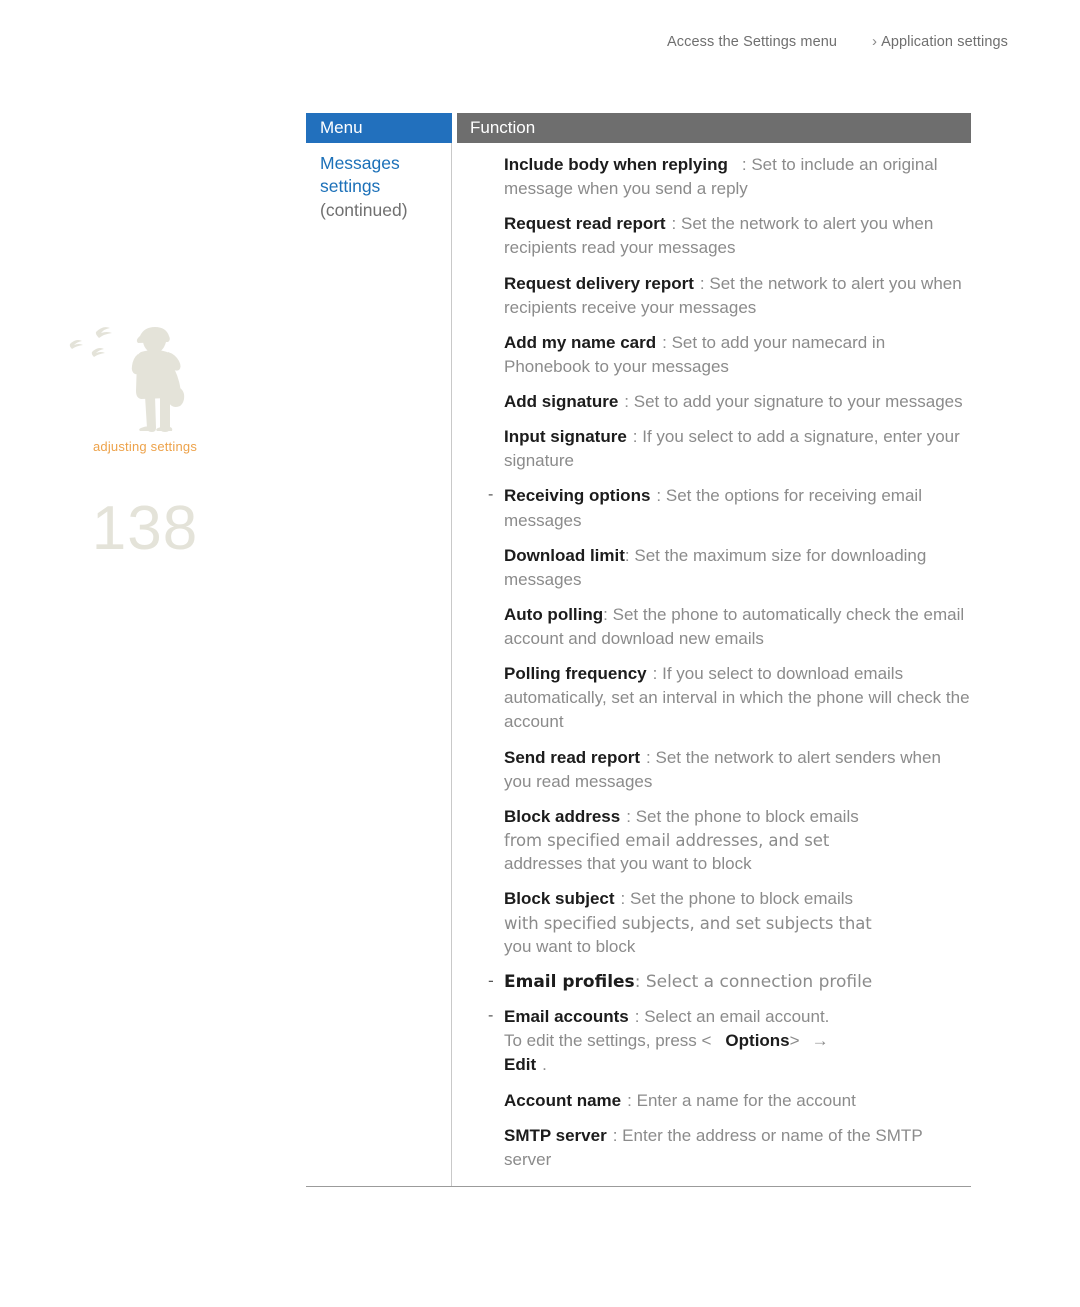 The width and height of the screenshot is (1080, 1307). Describe the element at coordinates (714, 128) in the screenshot. I see `table-header-function: Function` at that location.